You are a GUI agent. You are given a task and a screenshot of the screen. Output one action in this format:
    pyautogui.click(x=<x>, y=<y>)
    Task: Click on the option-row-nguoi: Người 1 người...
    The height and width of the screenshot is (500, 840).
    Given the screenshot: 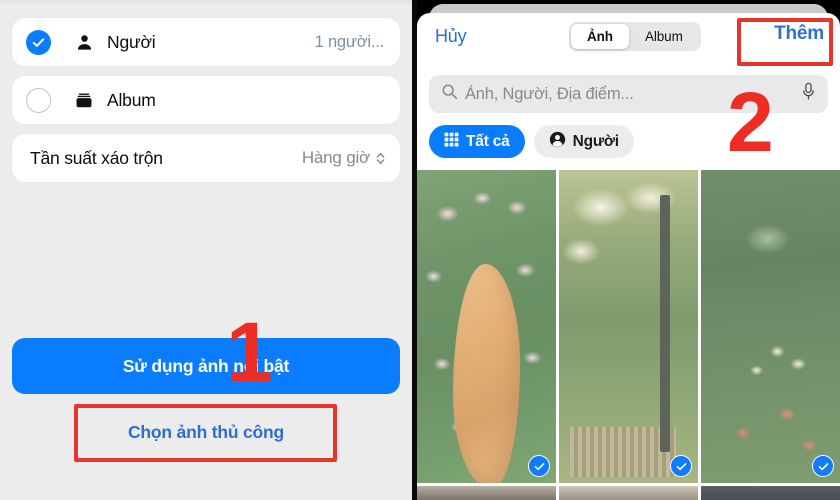 What is the action you would take?
    pyautogui.click(x=206, y=42)
    